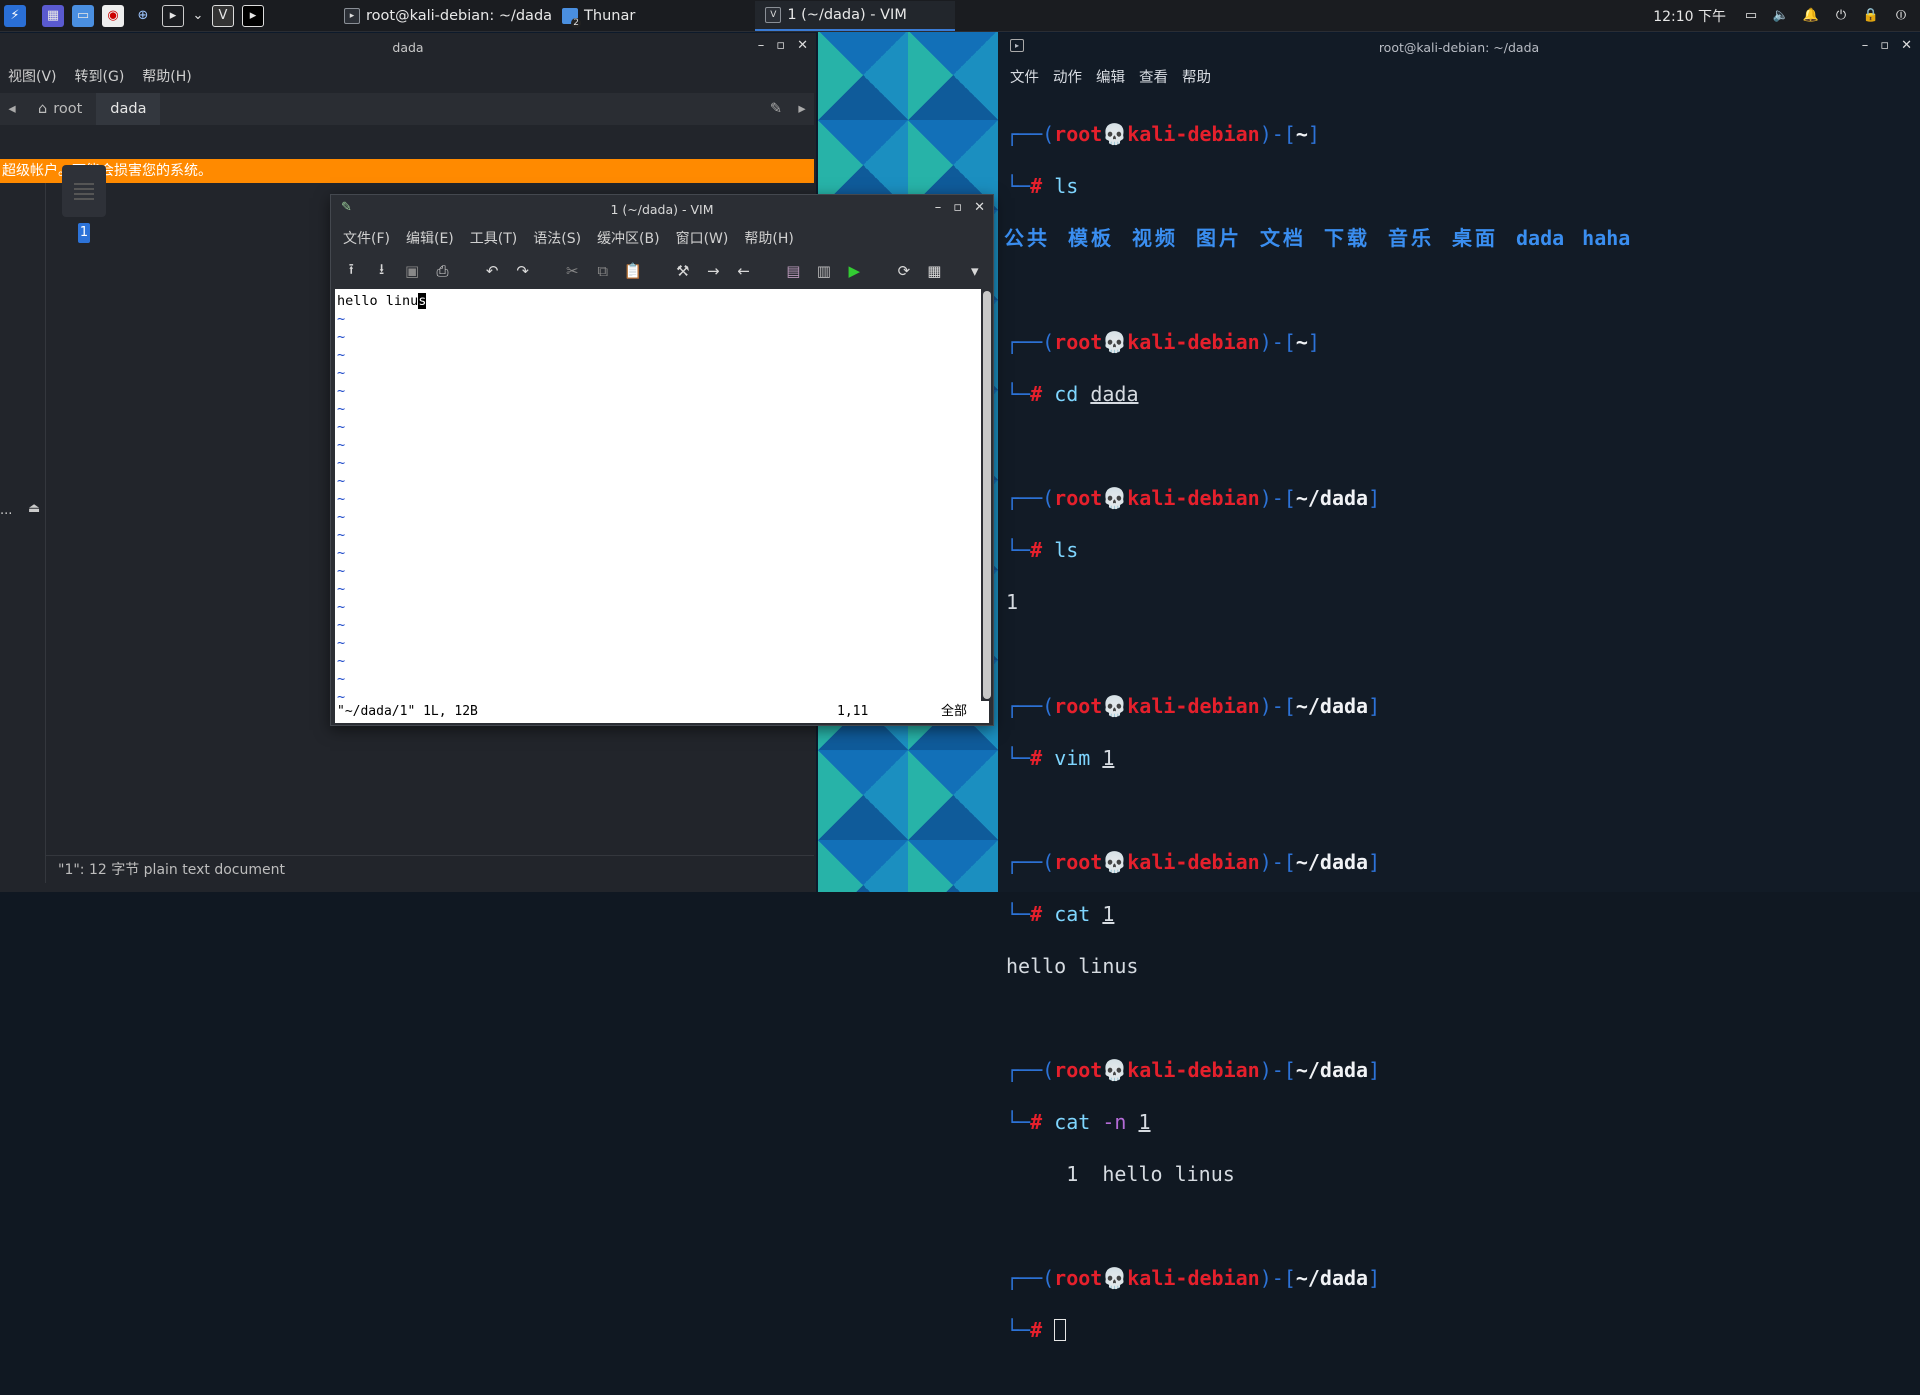  What do you see at coordinates (1781, 16) in the screenshot?
I see `volume-icon: 🔈` at bounding box center [1781, 16].